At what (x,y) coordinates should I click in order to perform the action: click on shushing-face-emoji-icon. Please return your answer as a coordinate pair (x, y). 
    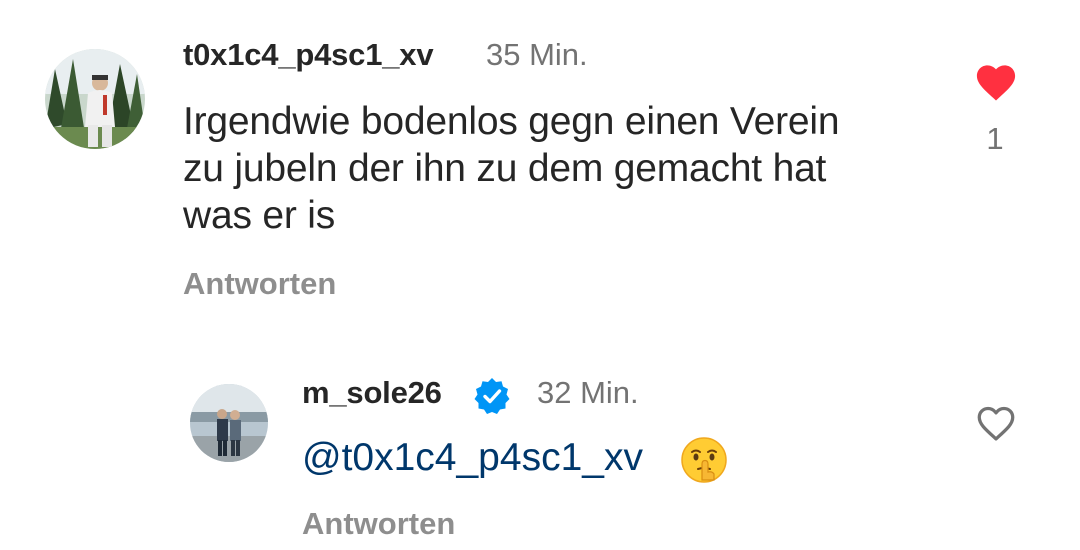
    Looking at the image, I should click on (704, 462).